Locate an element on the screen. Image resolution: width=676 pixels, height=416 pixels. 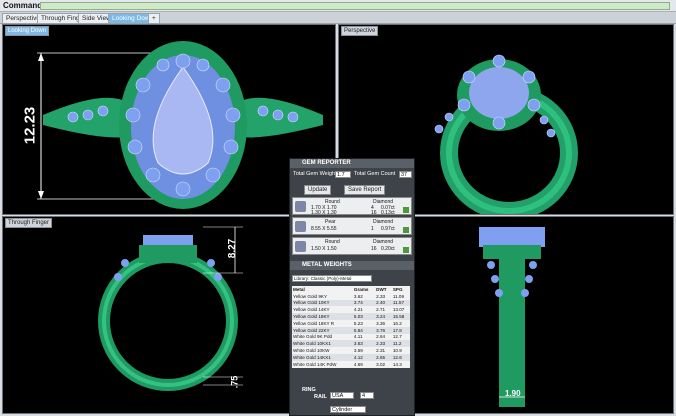
table-row: White Gold 14K PdW 4.69 3.02 14.3 is located at coordinates (351, 364).